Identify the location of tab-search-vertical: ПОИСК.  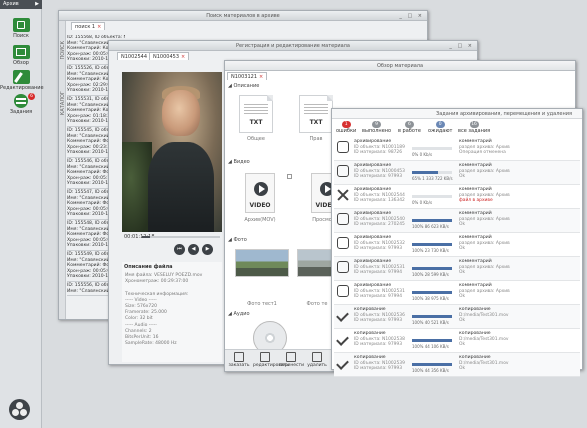
(63, 50).